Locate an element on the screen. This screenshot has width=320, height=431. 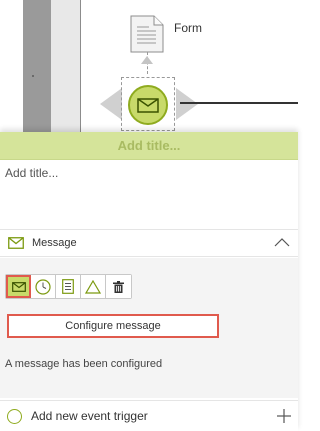
add-event-trigger-row: Add new event trigger is located at coordinates (149, 415).